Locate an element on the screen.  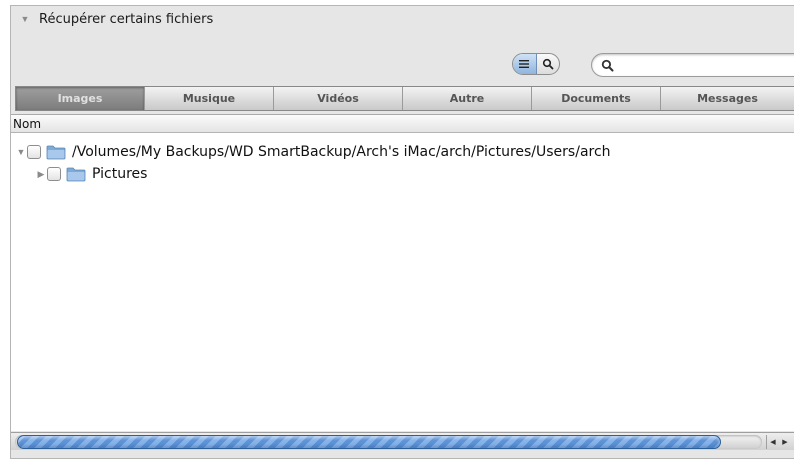
scroll-arrows: ◀ ▶ is located at coordinates (778, 442).